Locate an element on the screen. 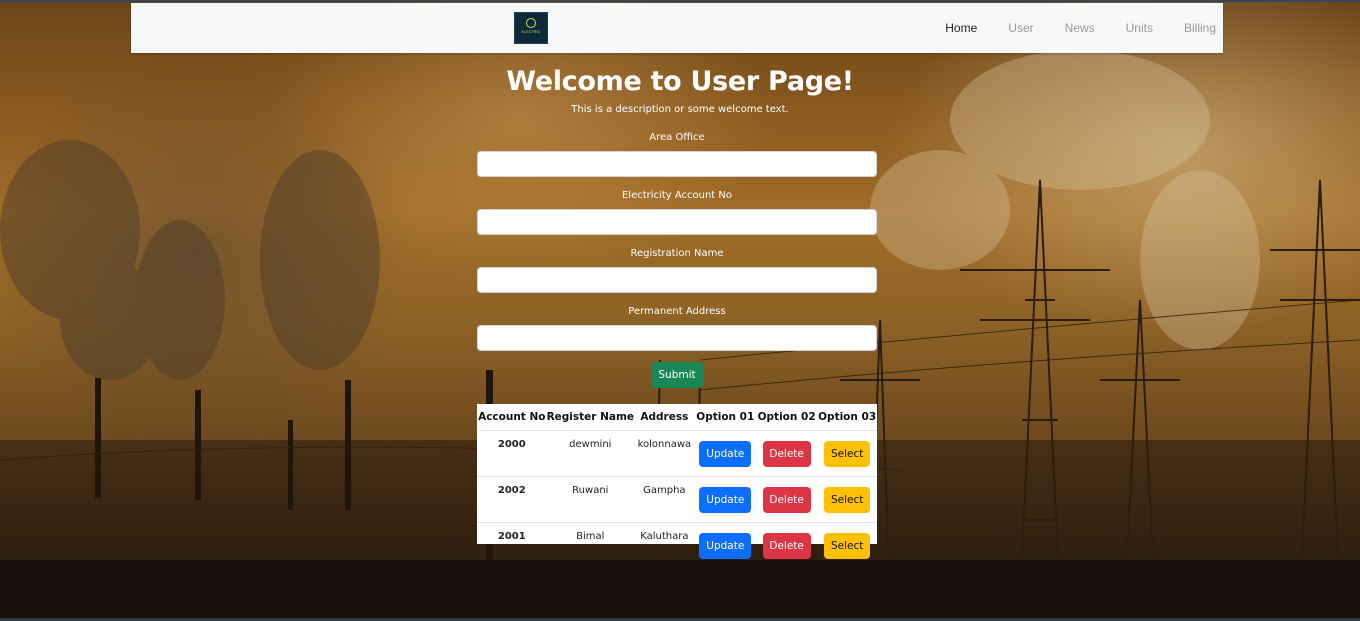 This screenshot has width=1360, height=621. permanent-address-label: Permanent Address is located at coordinates (677, 311).